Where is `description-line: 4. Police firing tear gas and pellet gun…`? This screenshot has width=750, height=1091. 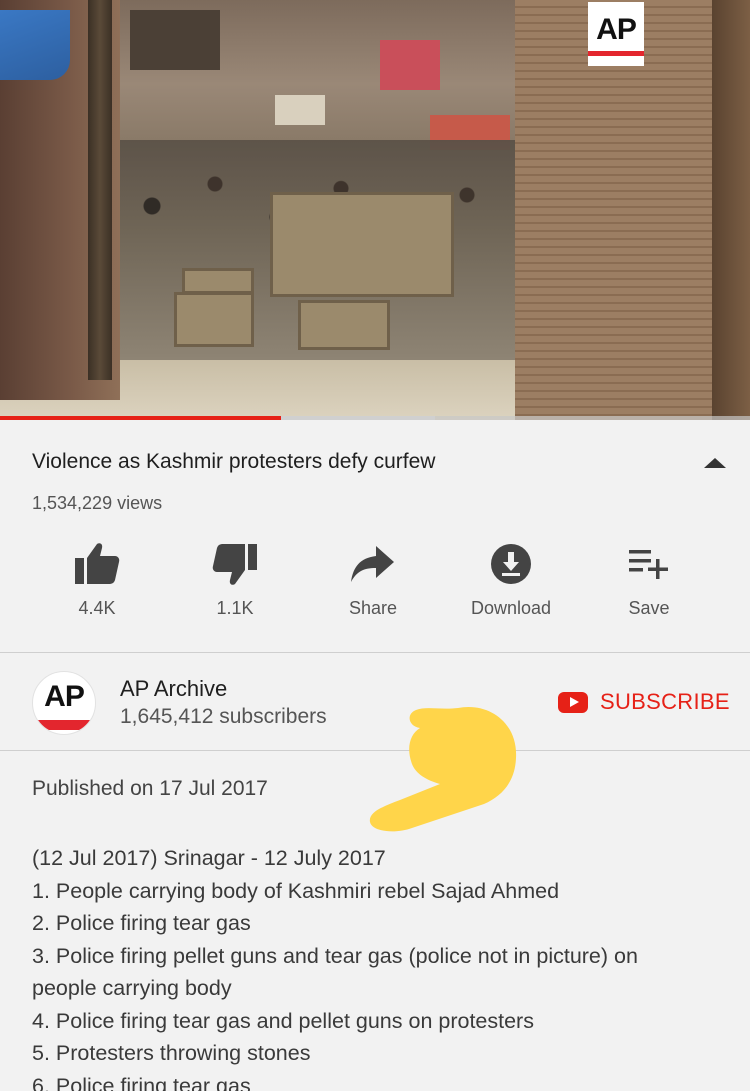 description-line: 4. Police firing tear gas and pellet gun… is located at coordinates (283, 1020).